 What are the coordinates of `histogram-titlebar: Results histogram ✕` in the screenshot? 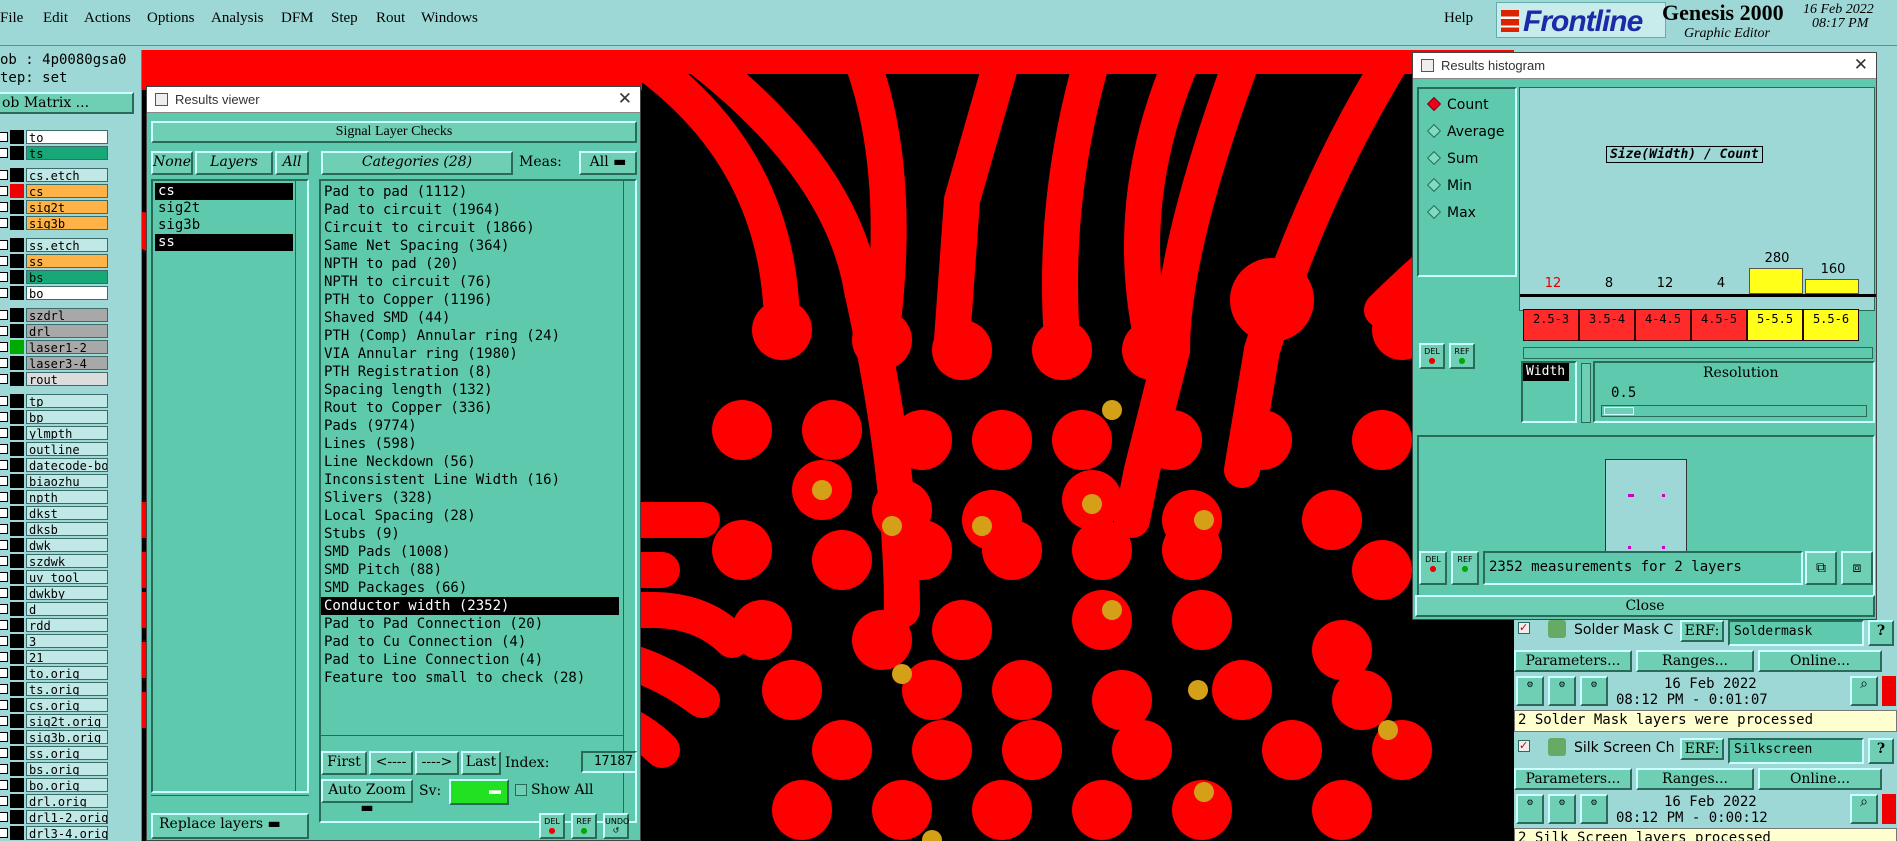 It's located at (1644, 66).